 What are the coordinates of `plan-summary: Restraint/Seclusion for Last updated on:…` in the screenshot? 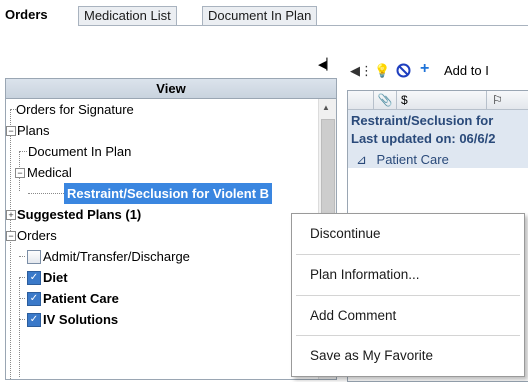 It's located at (438, 139).